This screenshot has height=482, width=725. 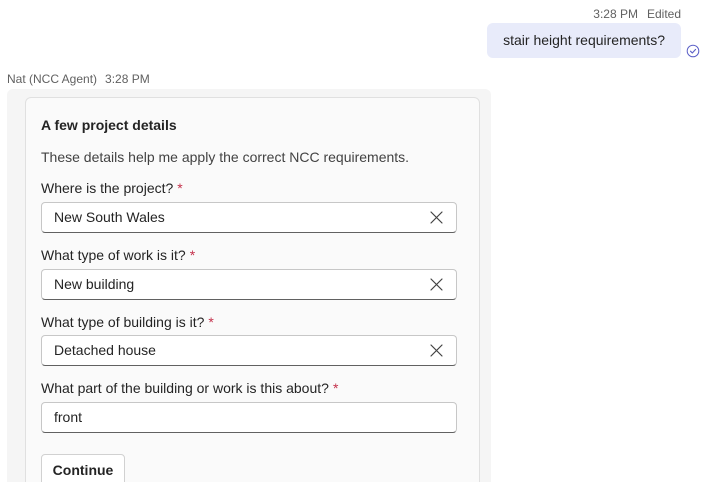 What do you see at coordinates (615, 14) in the screenshot?
I see `sent-message-time: 3:28 PM` at bounding box center [615, 14].